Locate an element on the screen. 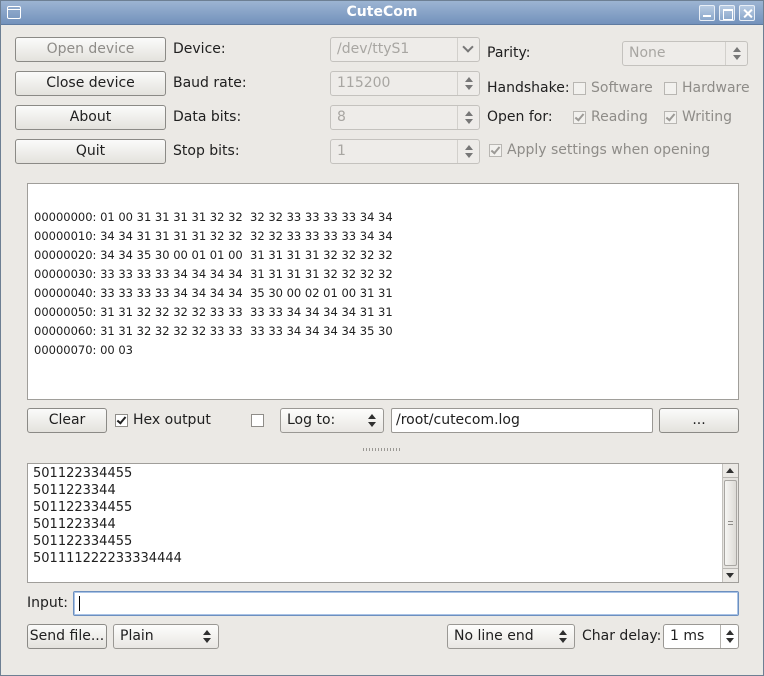 Image resolution: width=764 pixels, height=676 pixels. stop-bits-spinner: 1 is located at coordinates (405, 151).